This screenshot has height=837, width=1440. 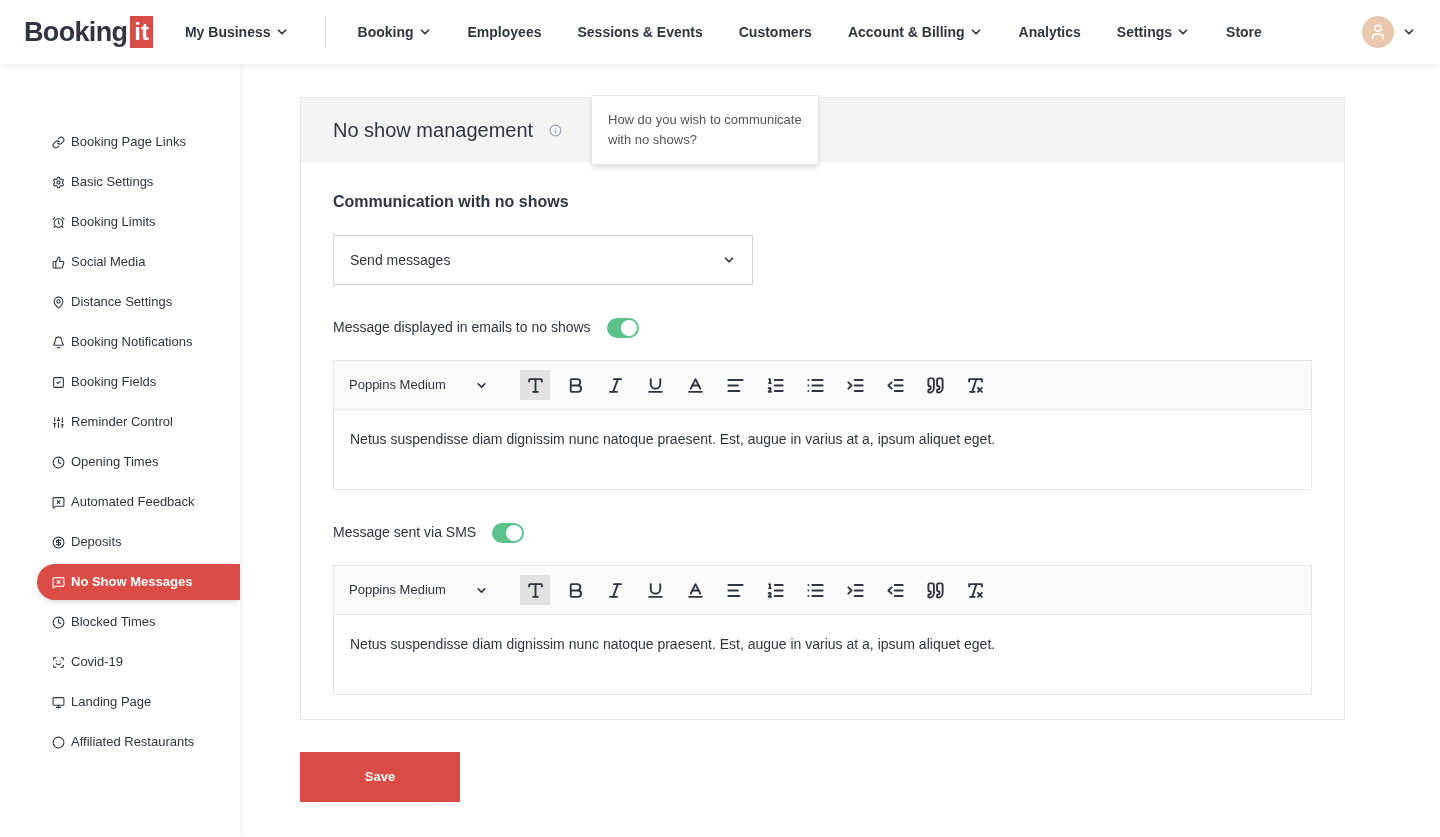 What do you see at coordinates (138, 622) in the screenshot?
I see `sidebar-item: Blocked Times` at bounding box center [138, 622].